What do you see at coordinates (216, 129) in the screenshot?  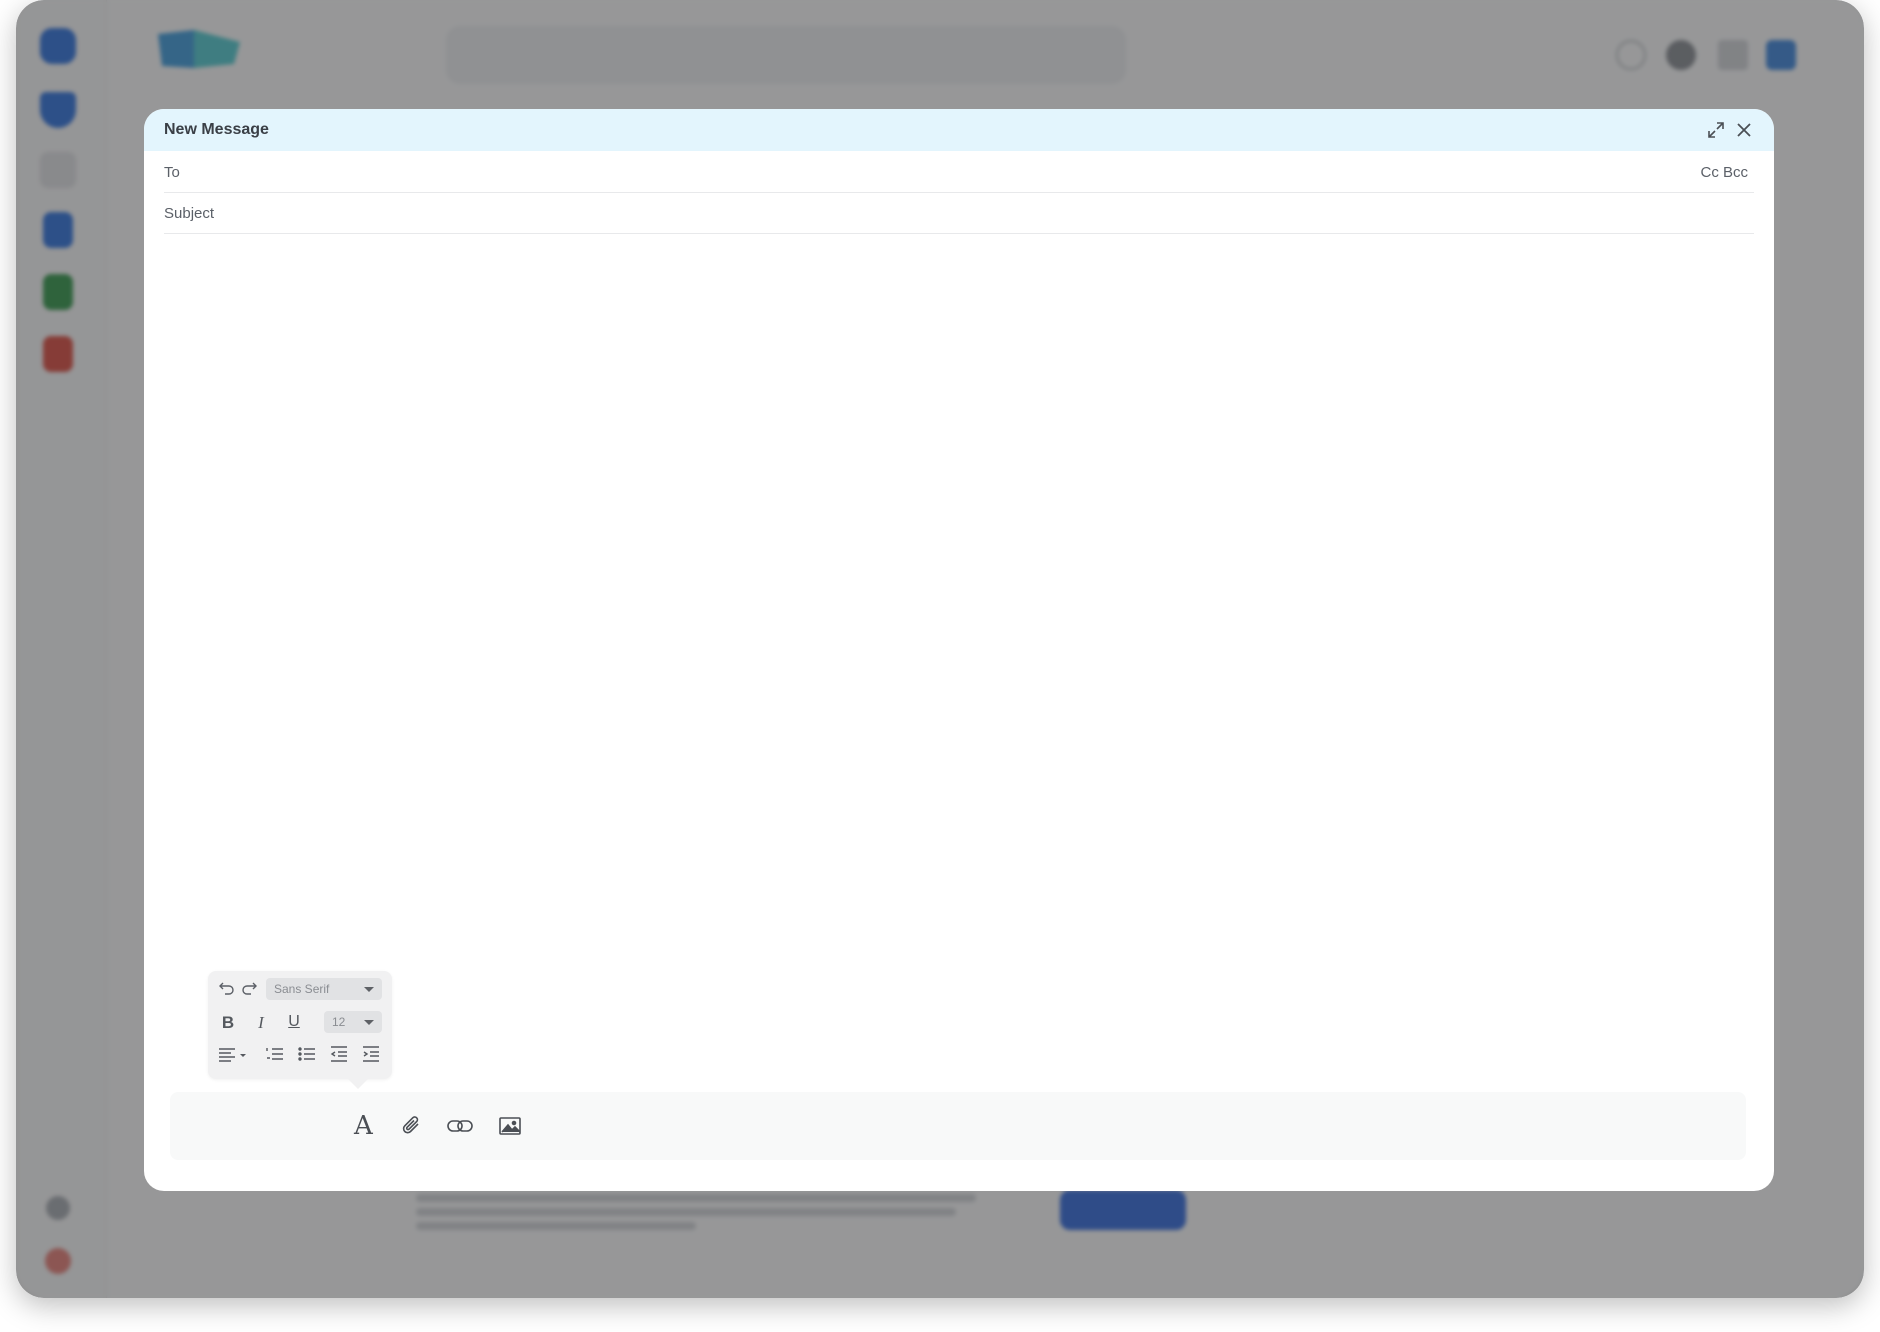 I see `compose-title: New Message` at bounding box center [216, 129].